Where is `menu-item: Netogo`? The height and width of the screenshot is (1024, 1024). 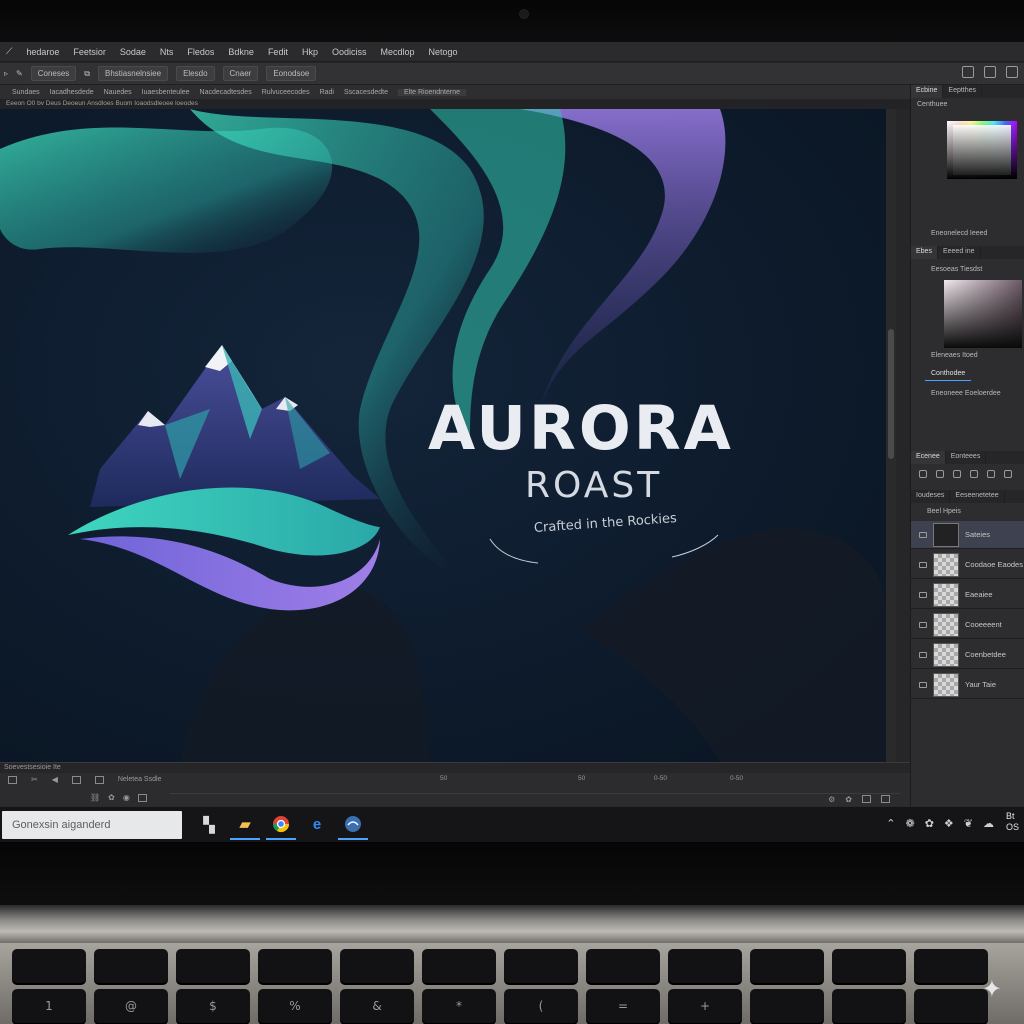 menu-item: Netogo is located at coordinates (443, 52).